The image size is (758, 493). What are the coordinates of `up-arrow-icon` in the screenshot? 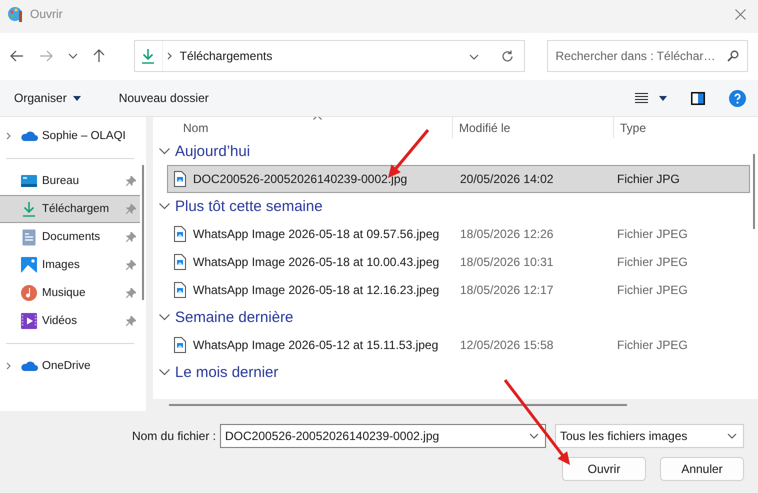 It's located at (99, 56).